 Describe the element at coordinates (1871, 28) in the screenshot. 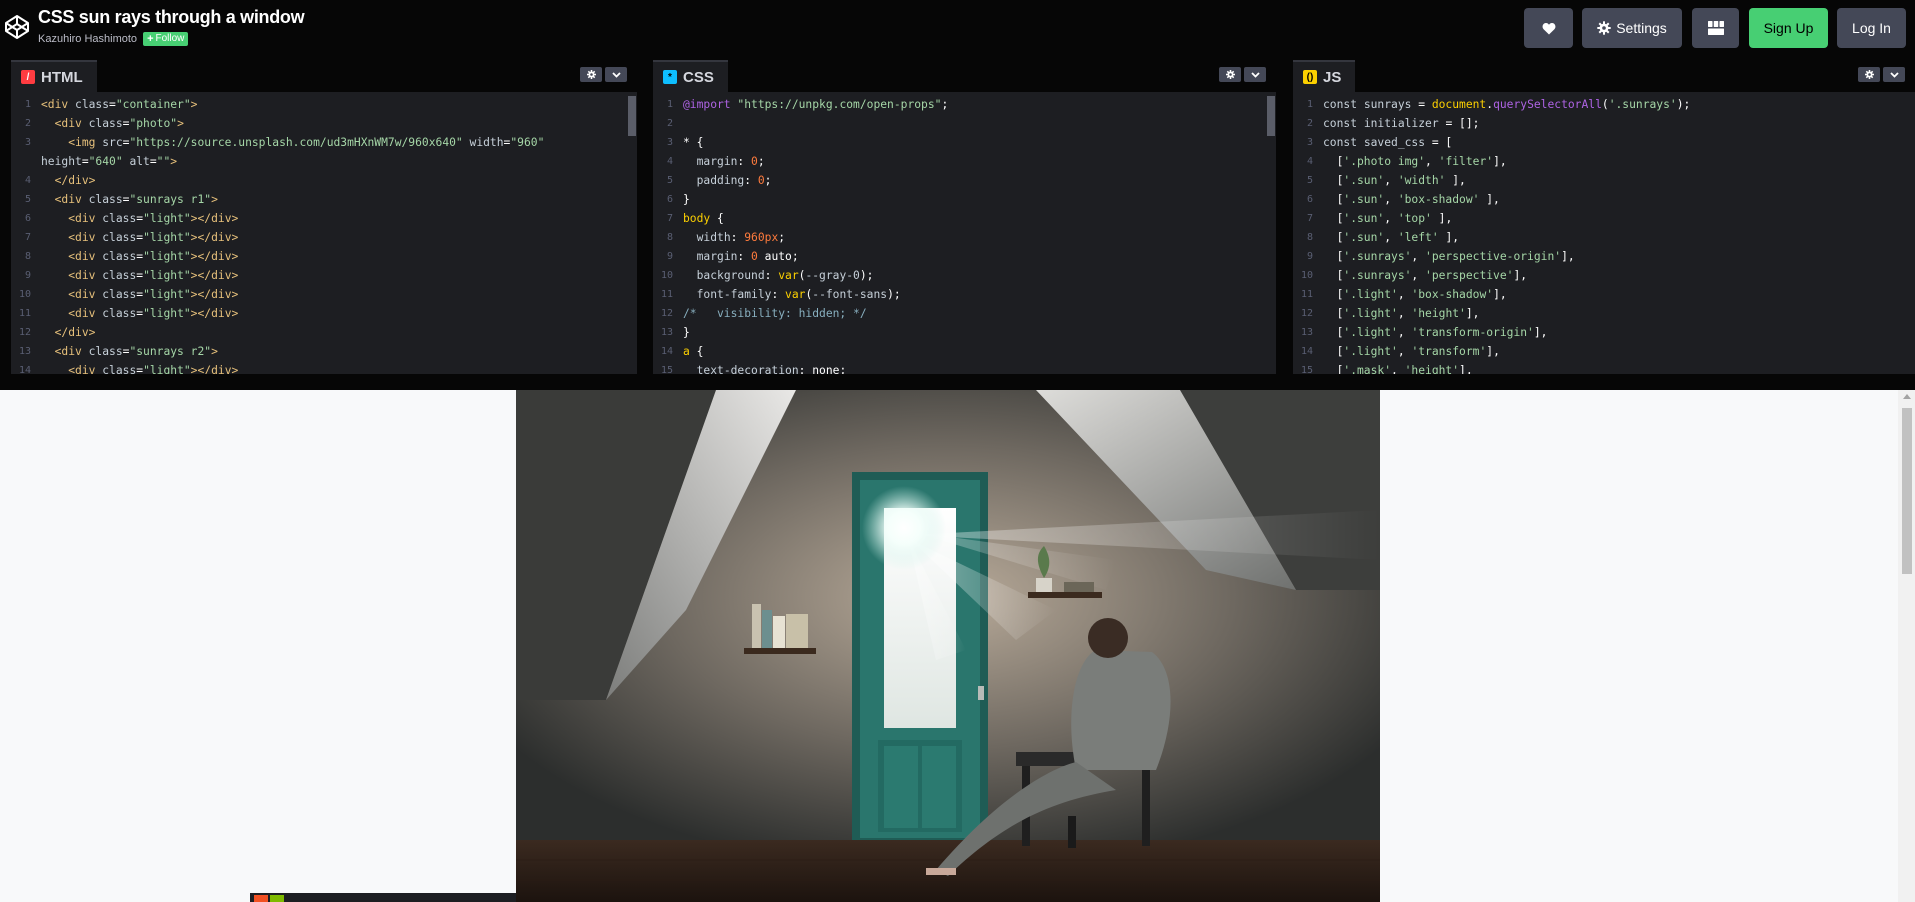

I see `log-in-button: Log In` at that location.